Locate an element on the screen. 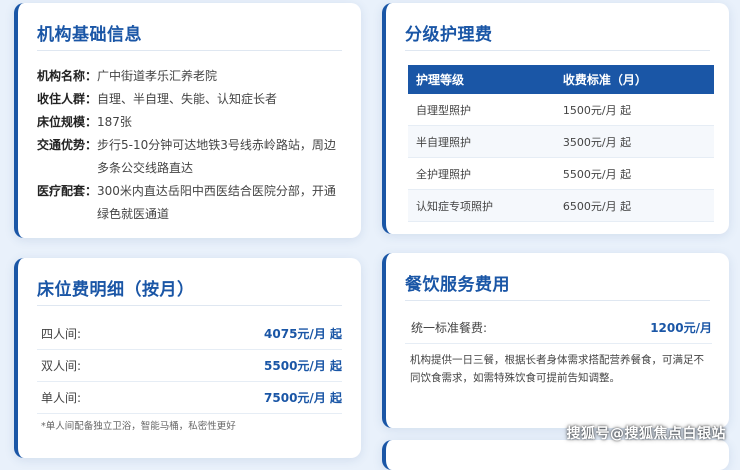  info-key: 收住人群： is located at coordinates (67, 99).